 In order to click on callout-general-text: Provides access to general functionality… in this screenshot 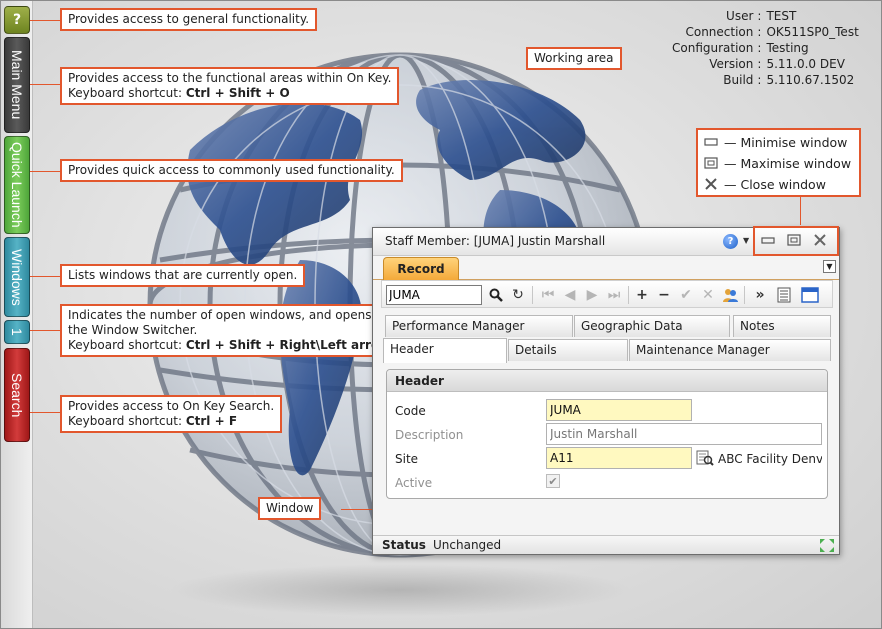, I will do `click(189, 19)`.